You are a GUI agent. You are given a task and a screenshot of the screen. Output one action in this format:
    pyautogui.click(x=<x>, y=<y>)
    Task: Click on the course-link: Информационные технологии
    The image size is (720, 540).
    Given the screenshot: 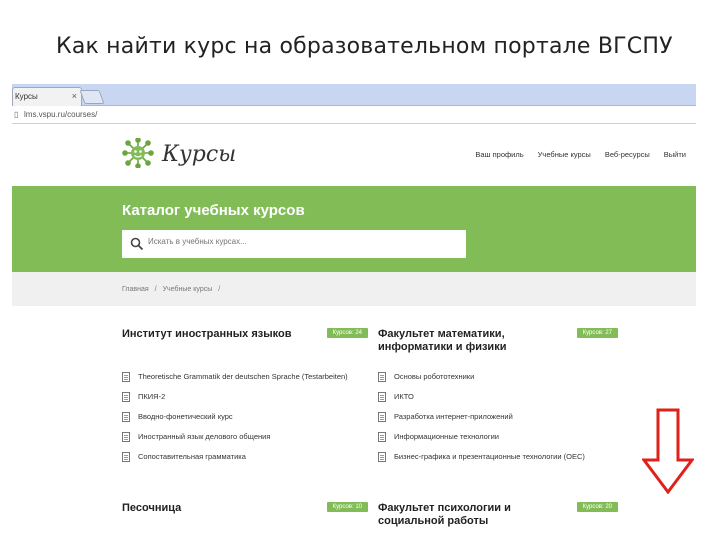 What is the action you would take?
    pyautogui.click(x=446, y=437)
    